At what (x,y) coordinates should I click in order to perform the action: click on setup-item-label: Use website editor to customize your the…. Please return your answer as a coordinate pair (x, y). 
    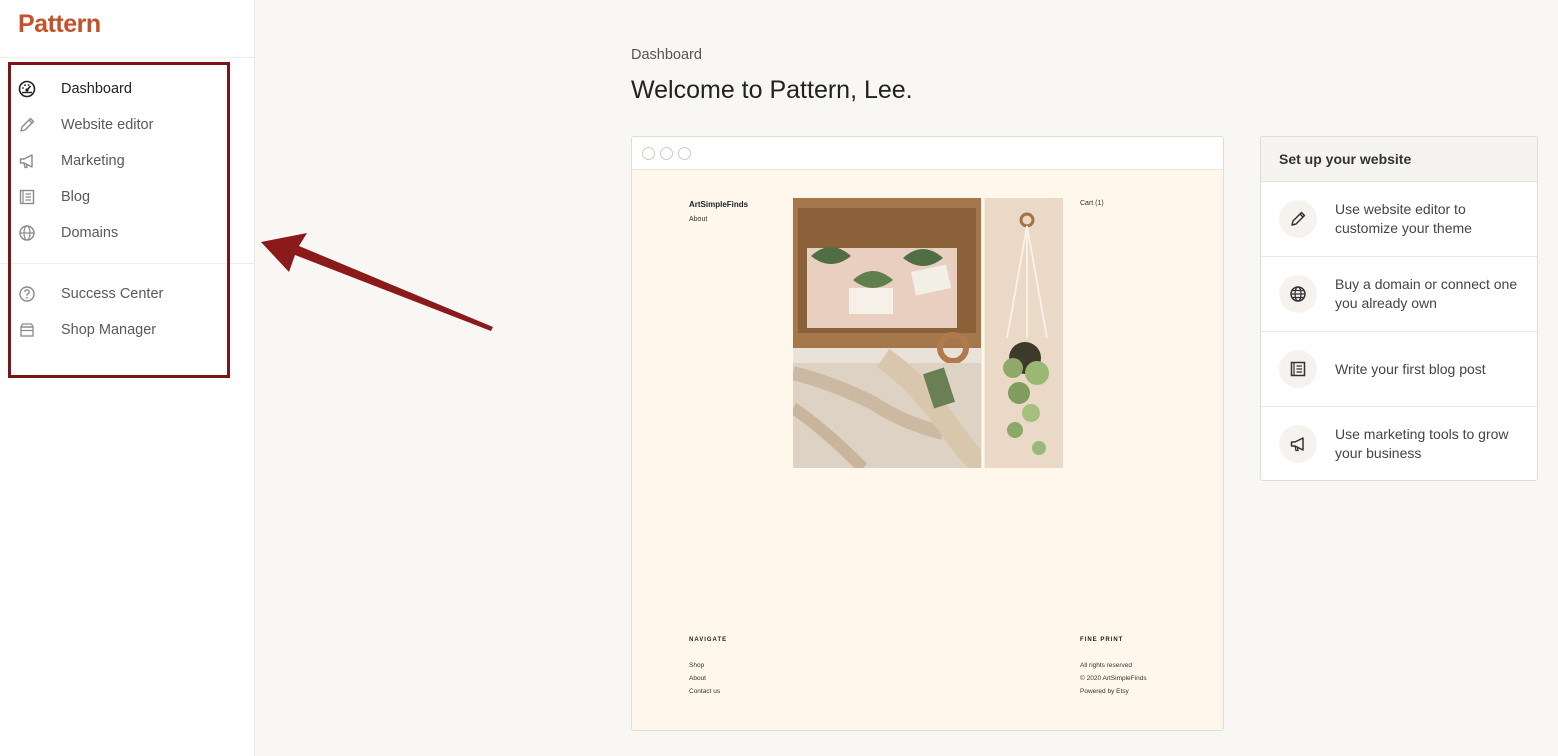
    Looking at the image, I should click on (1403, 218).